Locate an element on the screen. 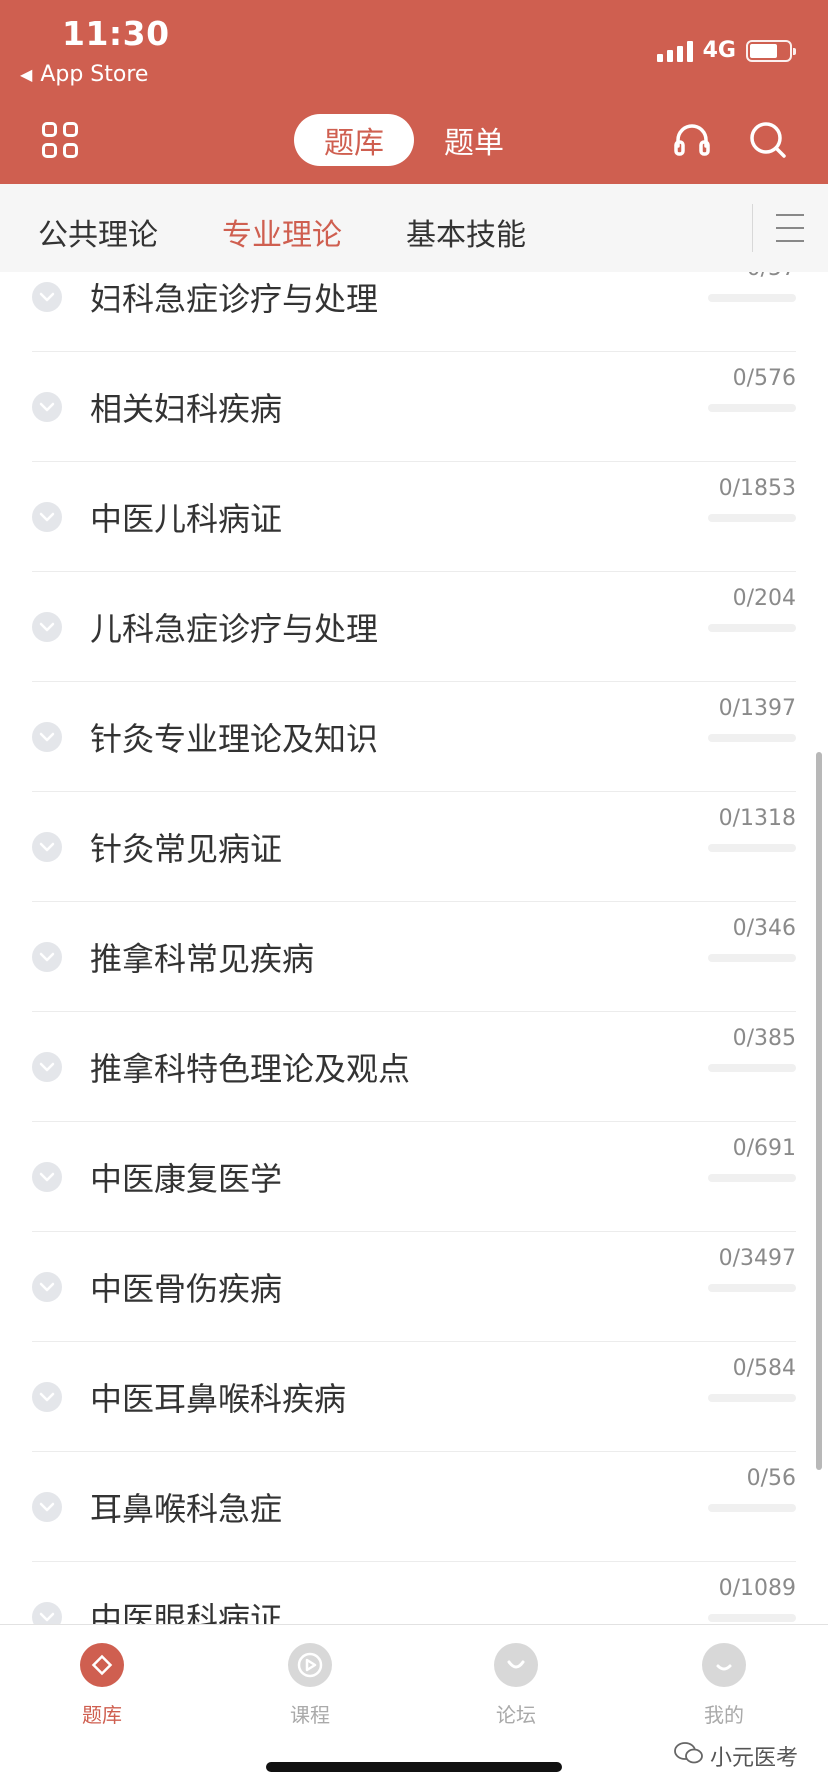 Image resolution: width=828 pixels, height=1792 pixels. play-icon is located at coordinates (310, 1665).